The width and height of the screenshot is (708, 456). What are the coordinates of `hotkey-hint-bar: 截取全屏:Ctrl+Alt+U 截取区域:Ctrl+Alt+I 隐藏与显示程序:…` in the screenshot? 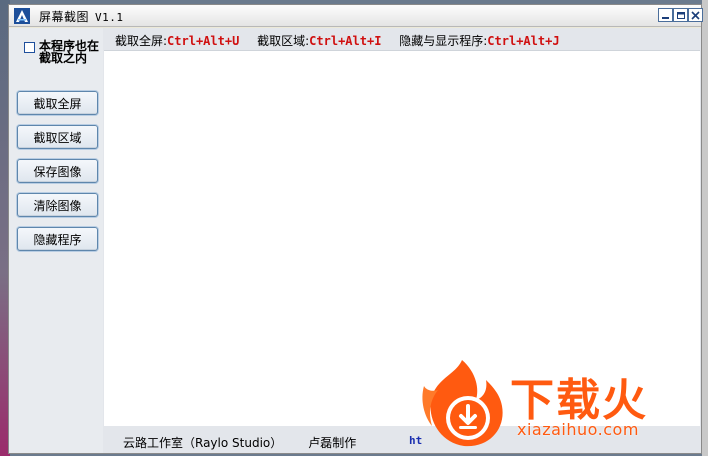 It's located at (344, 41).